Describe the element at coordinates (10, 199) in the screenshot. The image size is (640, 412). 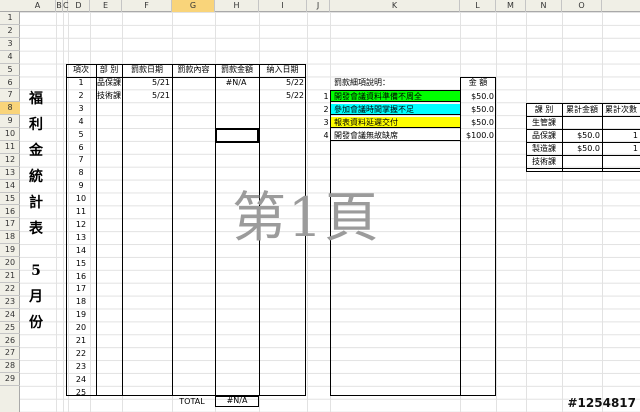
I see `row-header-15: 15` at that location.